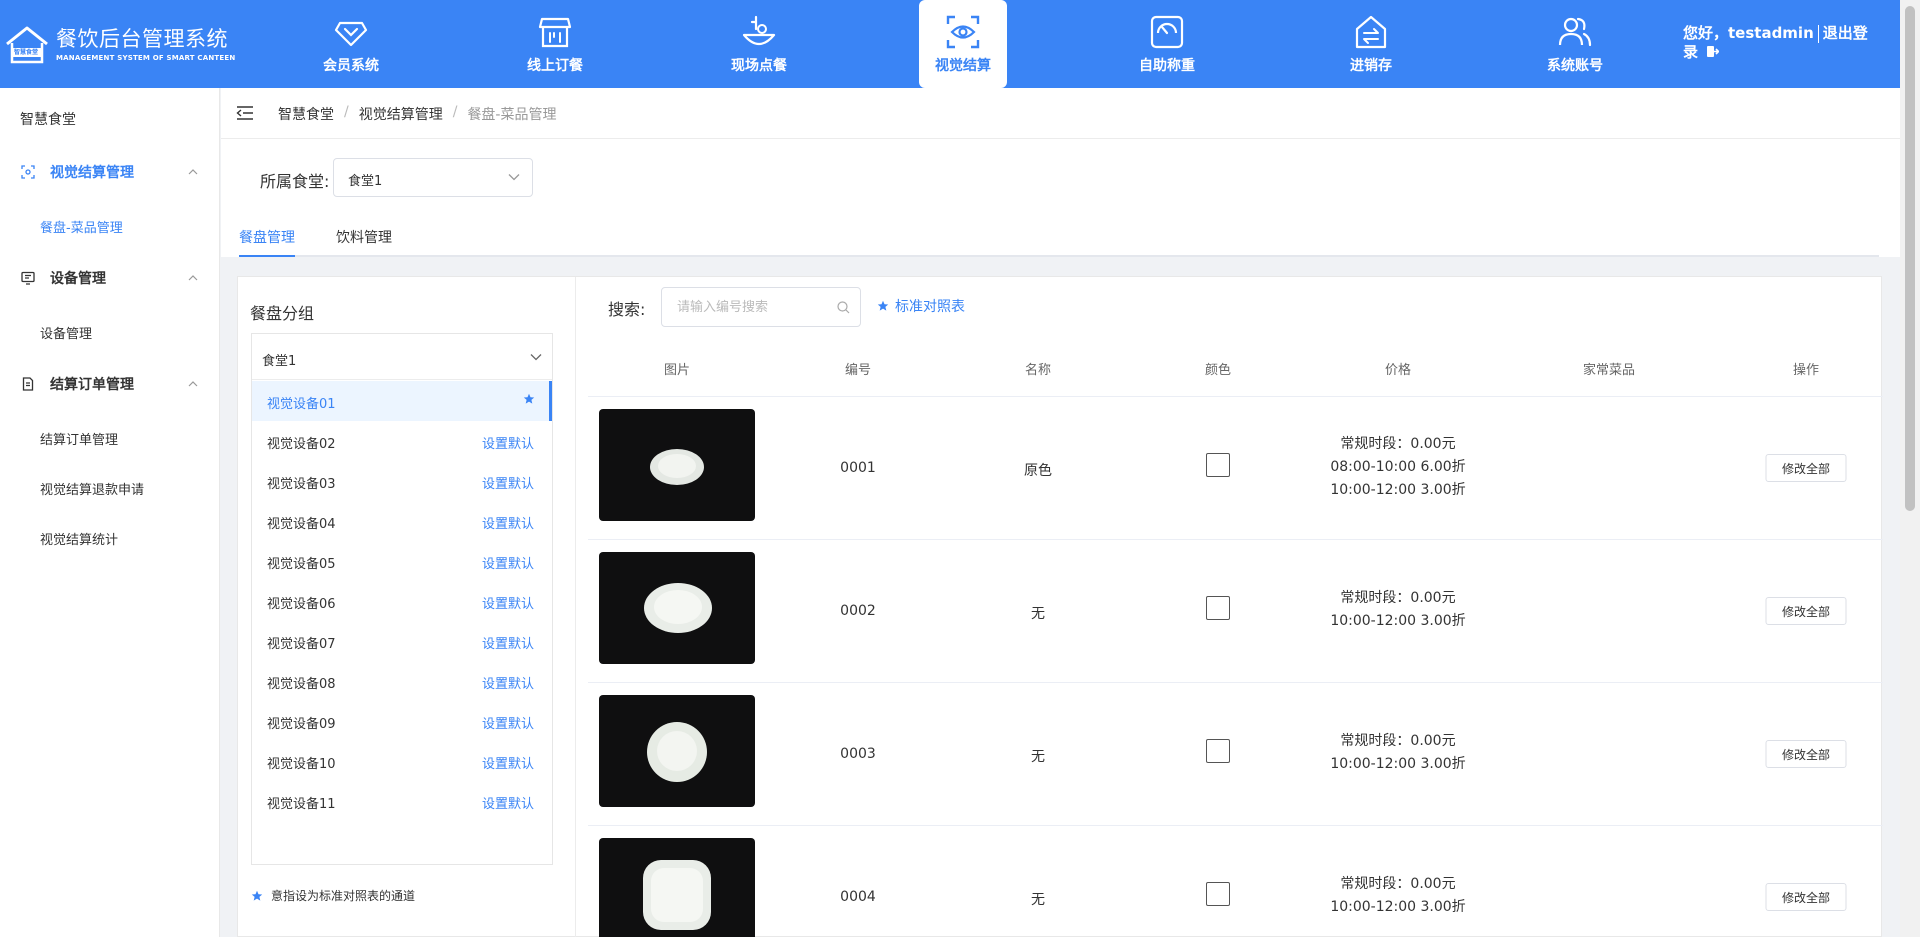  What do you see at coordinates (81, 228) in the screenshot?
I see `sidebar-item-label: 餐盘-菜品管理` at bounding box center [81, 228].